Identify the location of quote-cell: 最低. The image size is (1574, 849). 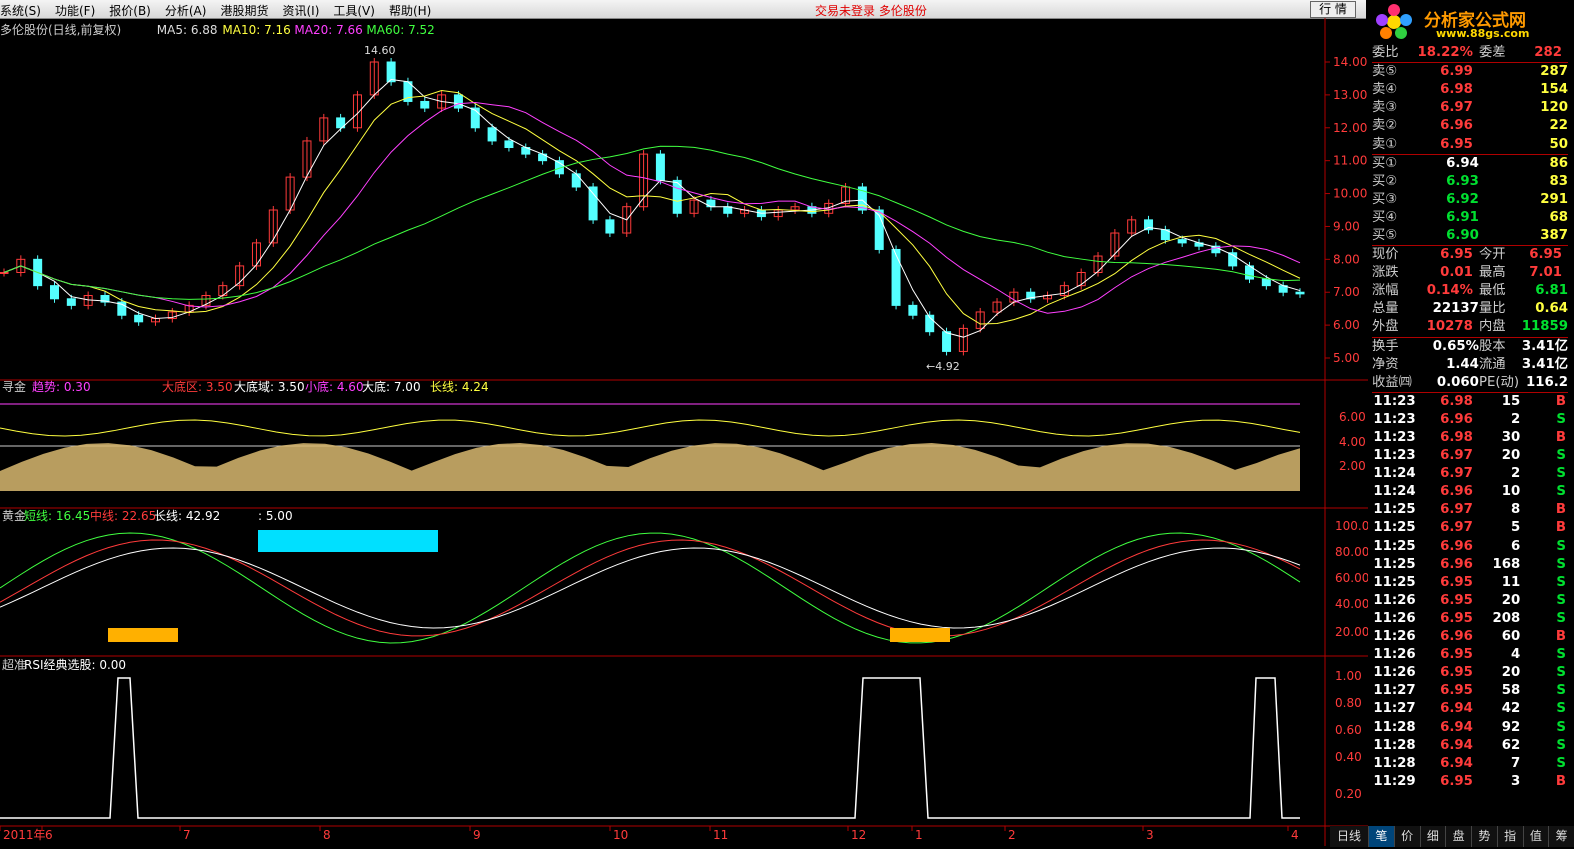
(1492, 291).